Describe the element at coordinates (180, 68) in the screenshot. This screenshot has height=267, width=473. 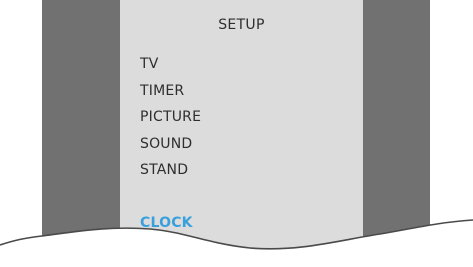
I see `menu-item-tv: TV` at that location.